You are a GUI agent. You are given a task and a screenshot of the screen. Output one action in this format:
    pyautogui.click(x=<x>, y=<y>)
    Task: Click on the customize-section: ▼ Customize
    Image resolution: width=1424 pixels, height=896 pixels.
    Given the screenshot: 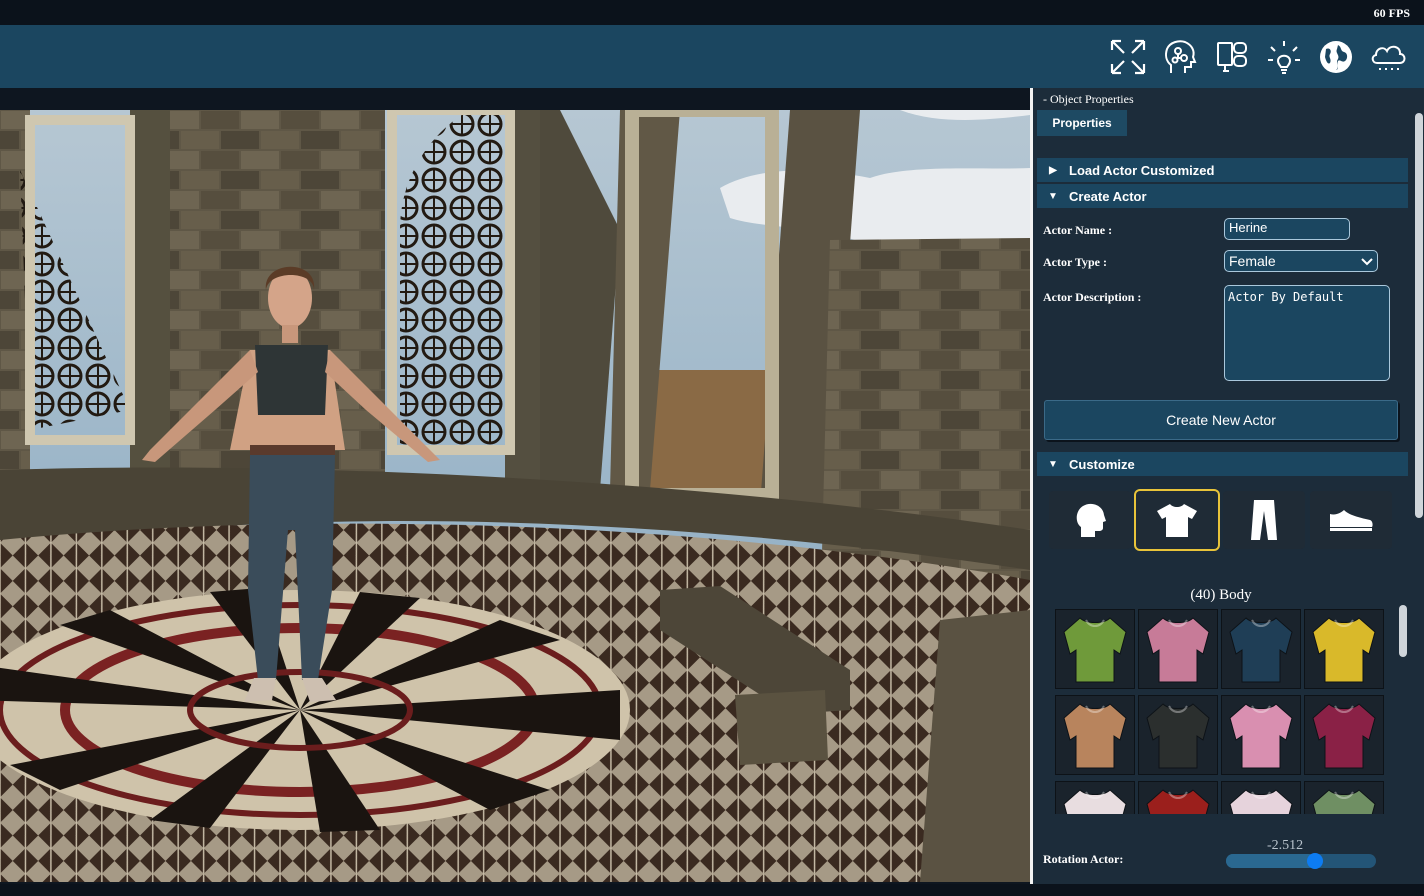 What is the action you would take?
    pyautogui.click(x=1222, y=464)
    